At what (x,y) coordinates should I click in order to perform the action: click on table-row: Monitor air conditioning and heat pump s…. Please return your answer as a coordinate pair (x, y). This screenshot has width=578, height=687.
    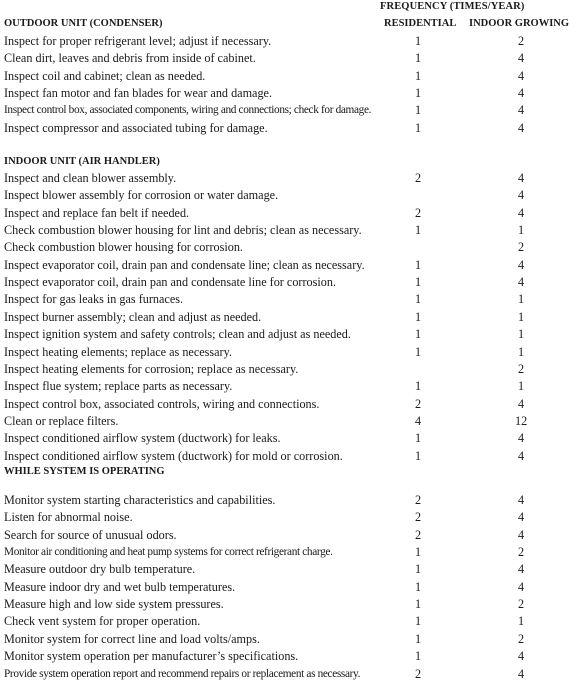
    Looking at the image, I should click on (289, 553).